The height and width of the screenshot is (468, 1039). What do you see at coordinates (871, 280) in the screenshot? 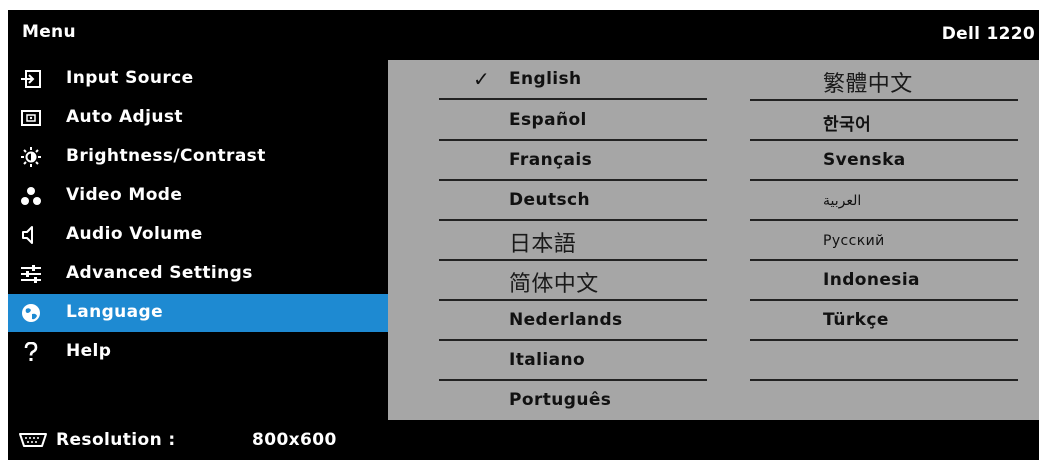
I see `language-label: Indonesia` at bounding box center [871, 280].